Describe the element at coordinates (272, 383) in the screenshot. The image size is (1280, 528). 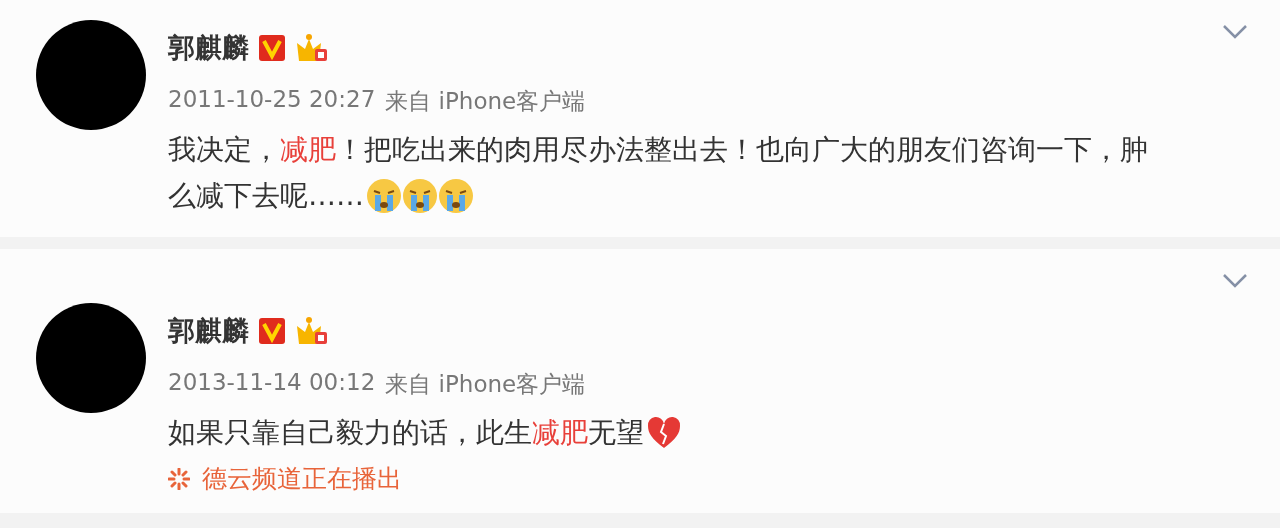
I see `post-time: 2013-11-14 00:12` at that location.